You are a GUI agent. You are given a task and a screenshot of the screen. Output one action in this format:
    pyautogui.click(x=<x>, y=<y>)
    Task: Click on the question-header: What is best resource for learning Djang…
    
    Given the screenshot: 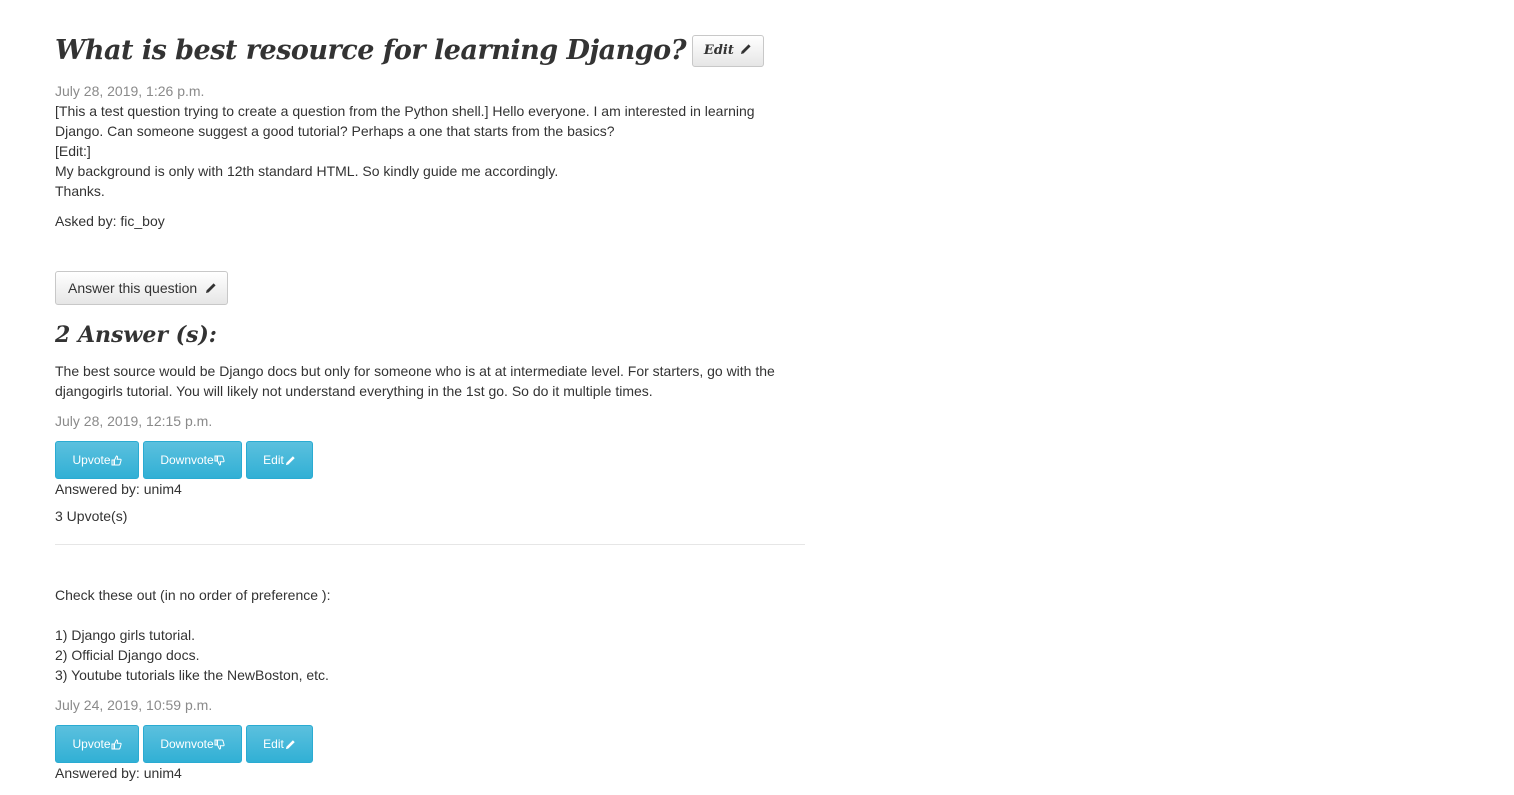 What is the action you would take?
    pyautogui.click(x=410, y=54)
    